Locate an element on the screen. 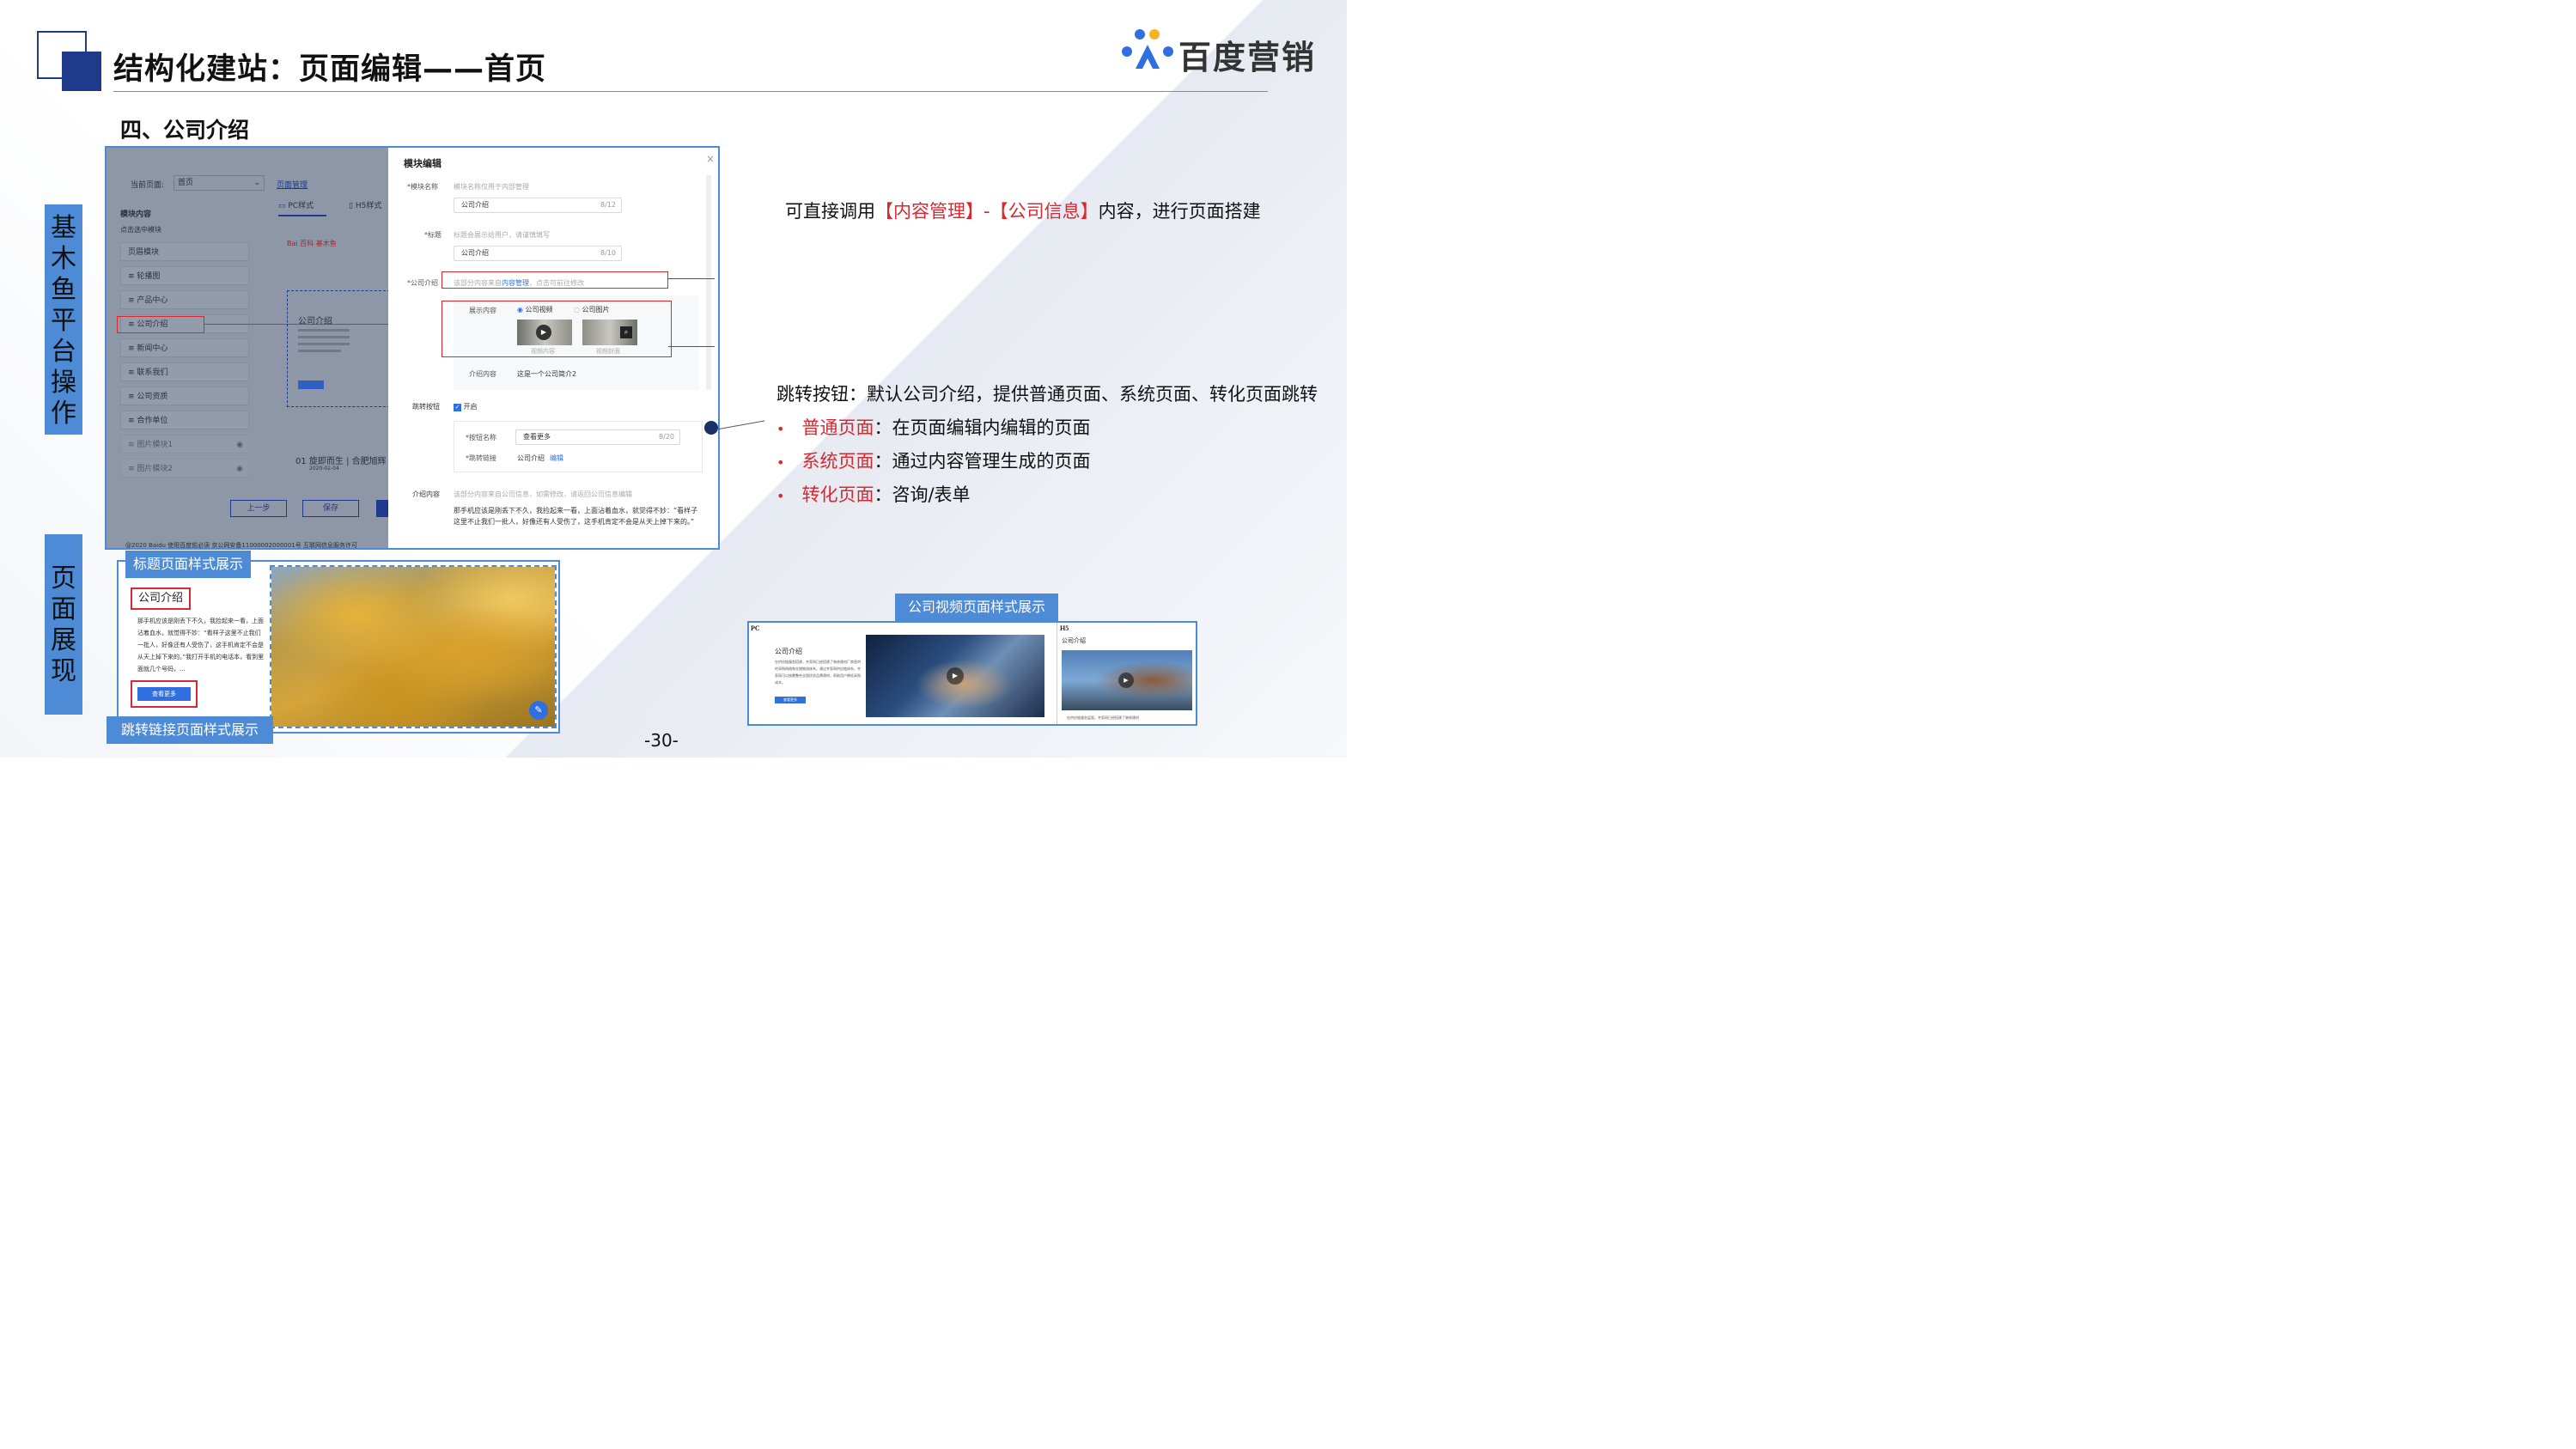 This screenshot has width=2576, height=1449. h5-video-thumbnail: ▶ is located at coordinates (1127, 680).